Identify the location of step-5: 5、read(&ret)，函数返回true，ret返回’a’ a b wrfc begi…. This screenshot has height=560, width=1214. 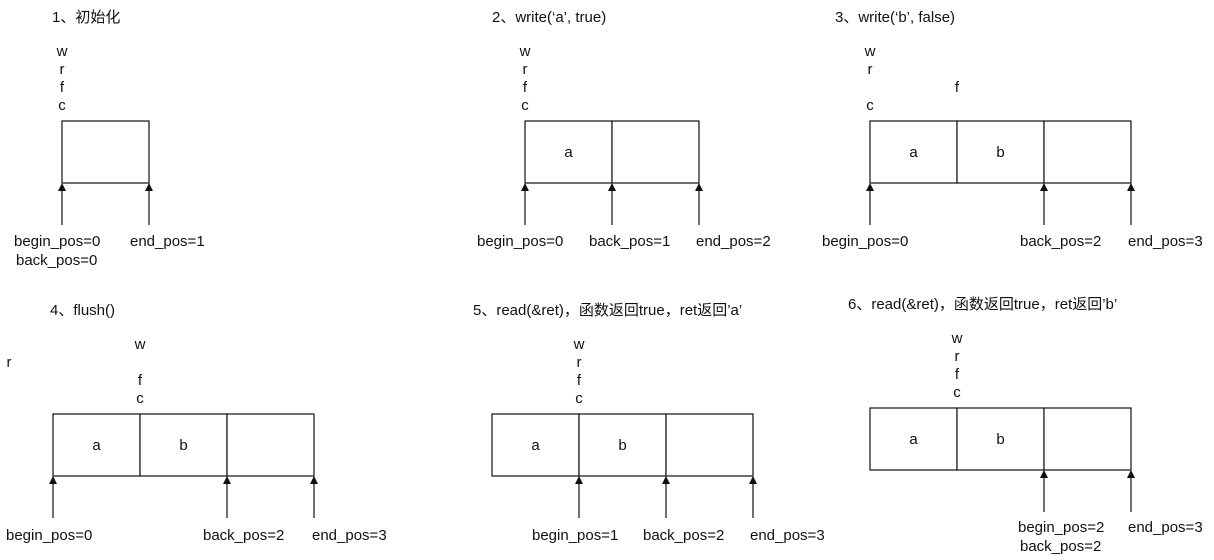
(649, 423).